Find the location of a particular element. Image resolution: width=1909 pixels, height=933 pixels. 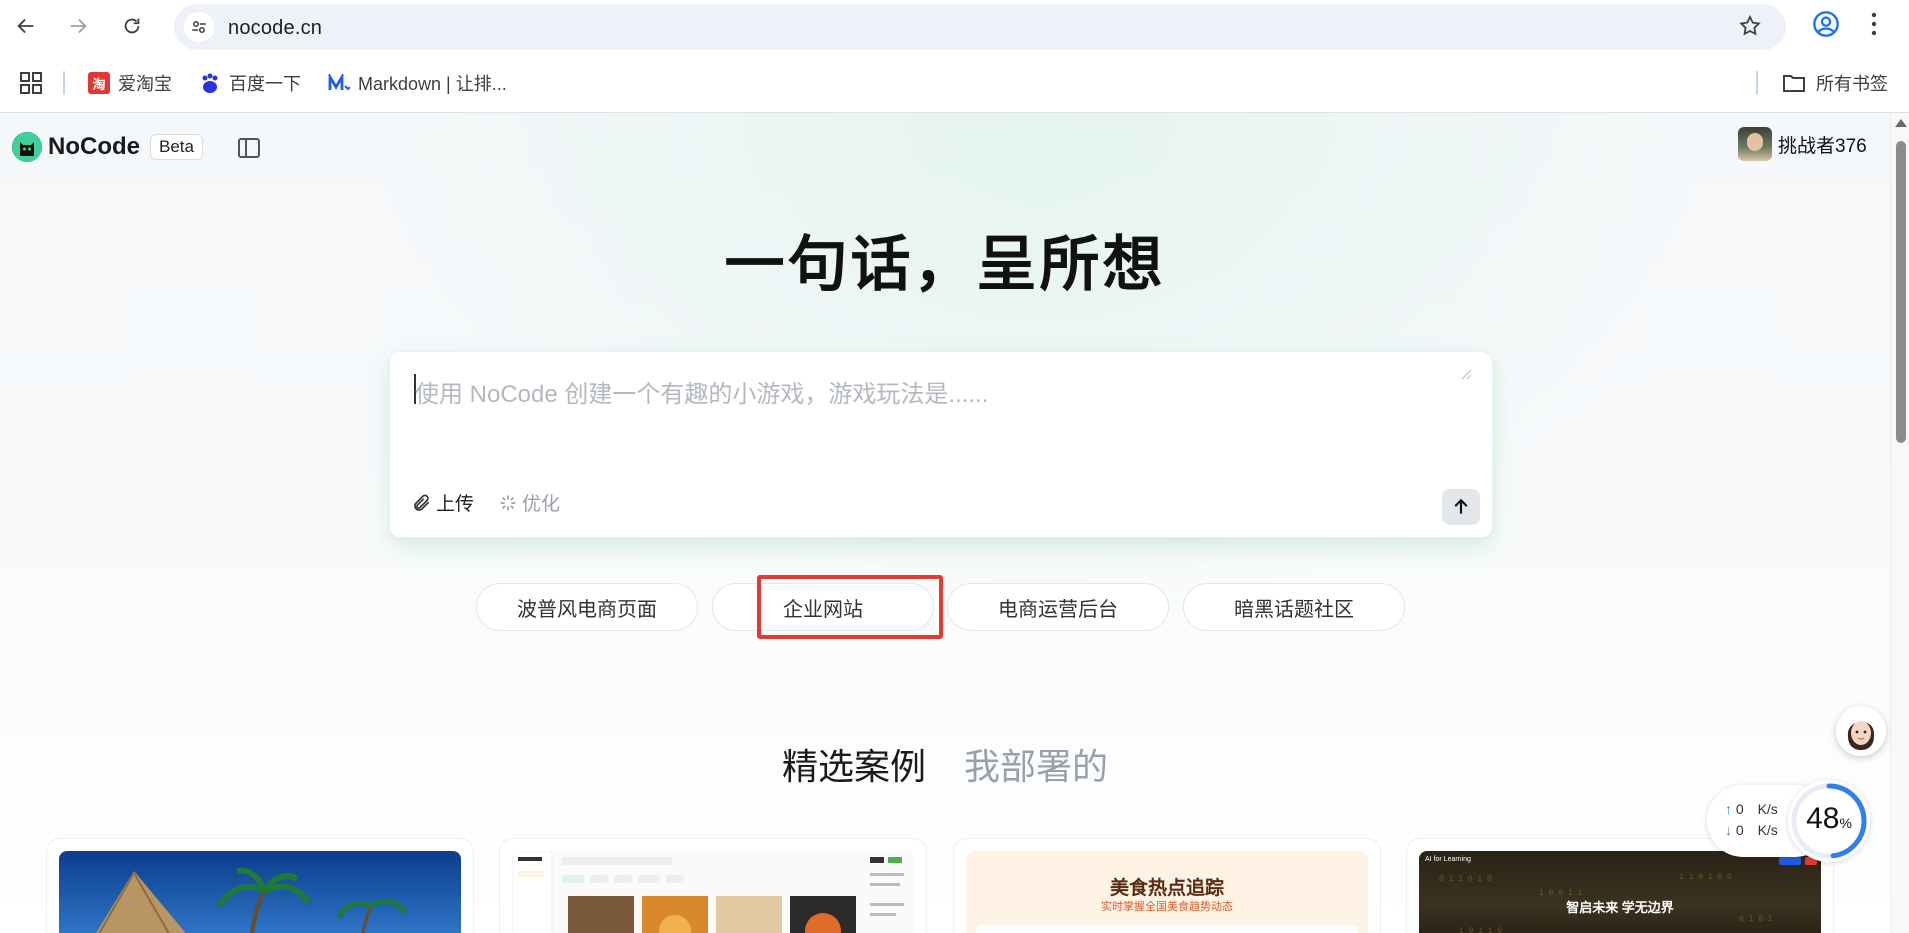

case-card: 美食热点追踪 实时掌握全国美食趋势动态 is located at coordinates (1167, 885).